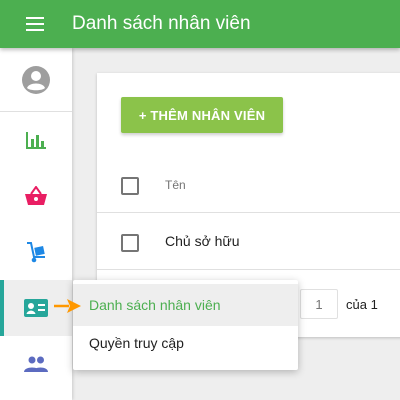  I want to click on page-title: Danh sách nhân viên, so click(161, 23).